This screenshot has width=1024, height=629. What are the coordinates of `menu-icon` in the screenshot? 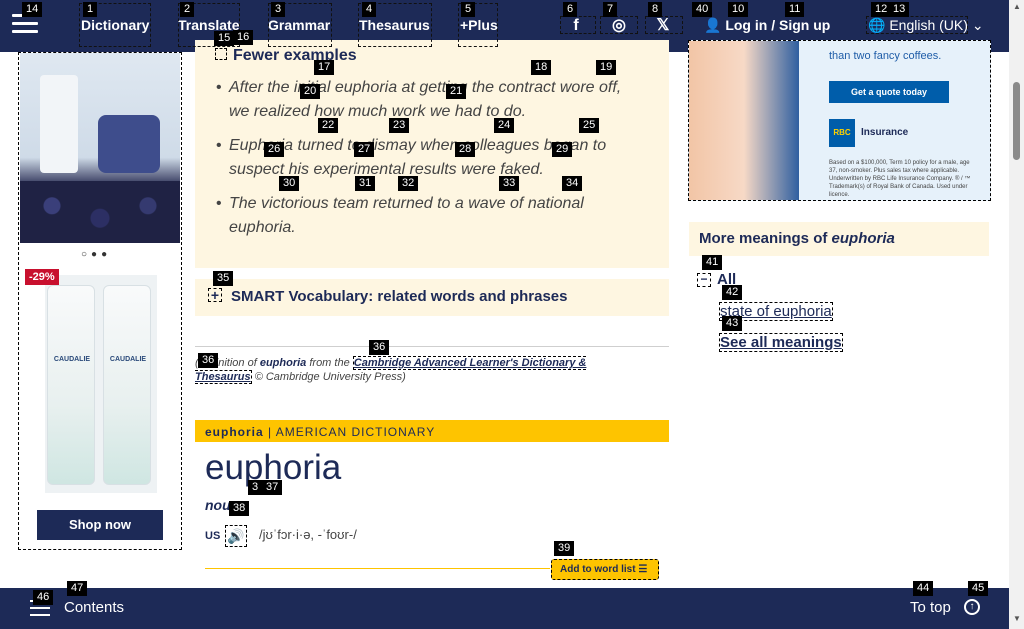 It's located at (25, 25).